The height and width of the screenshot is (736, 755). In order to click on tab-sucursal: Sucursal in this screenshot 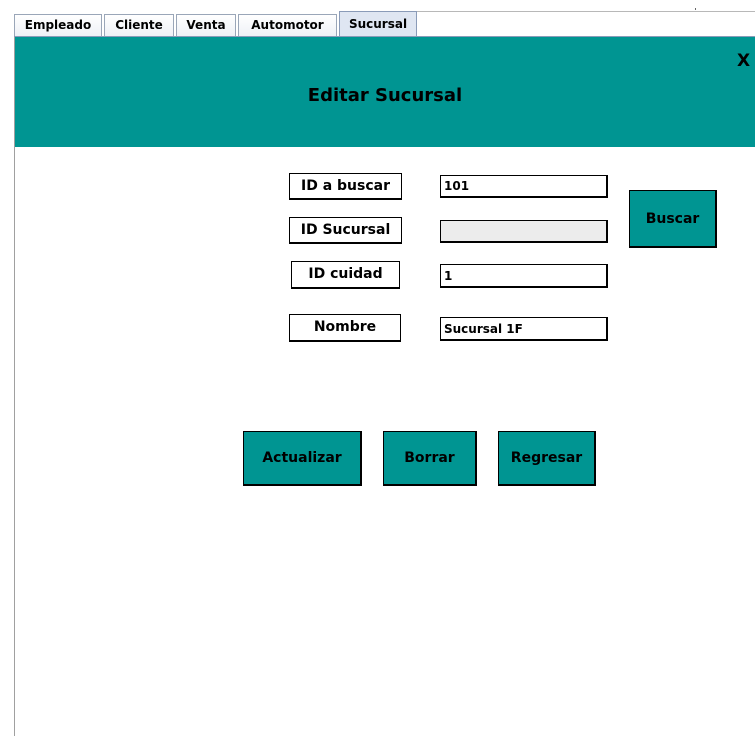, I will do `click(378, 24)`.